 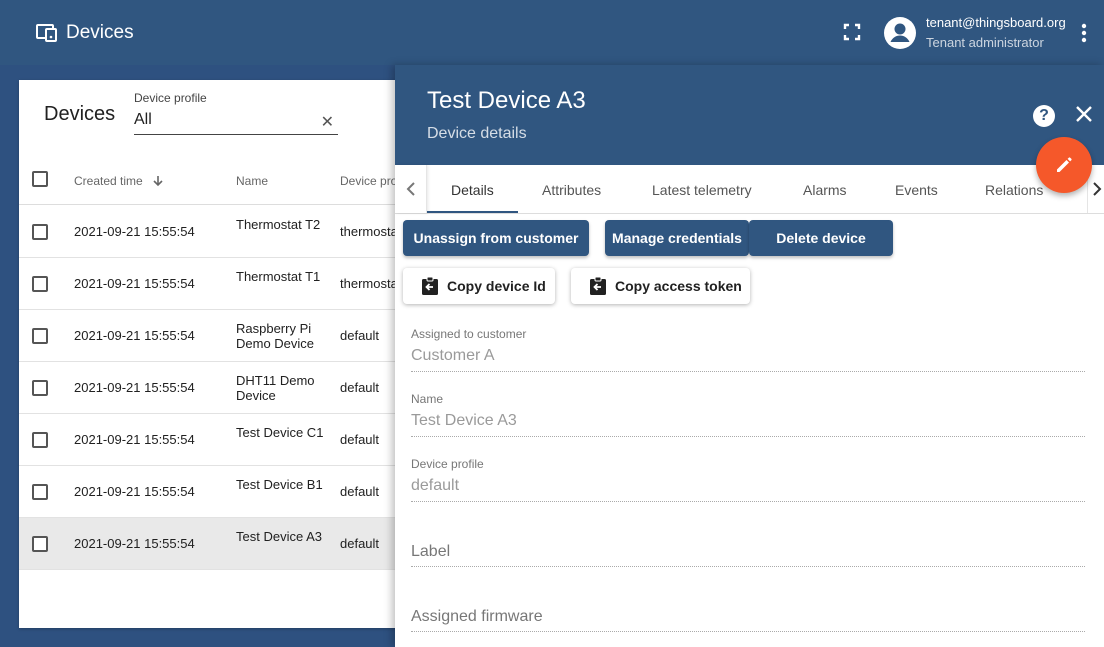 I want to click on assigned-firmware-placeholder: Assigned firmware, so click(x=477, y=616).